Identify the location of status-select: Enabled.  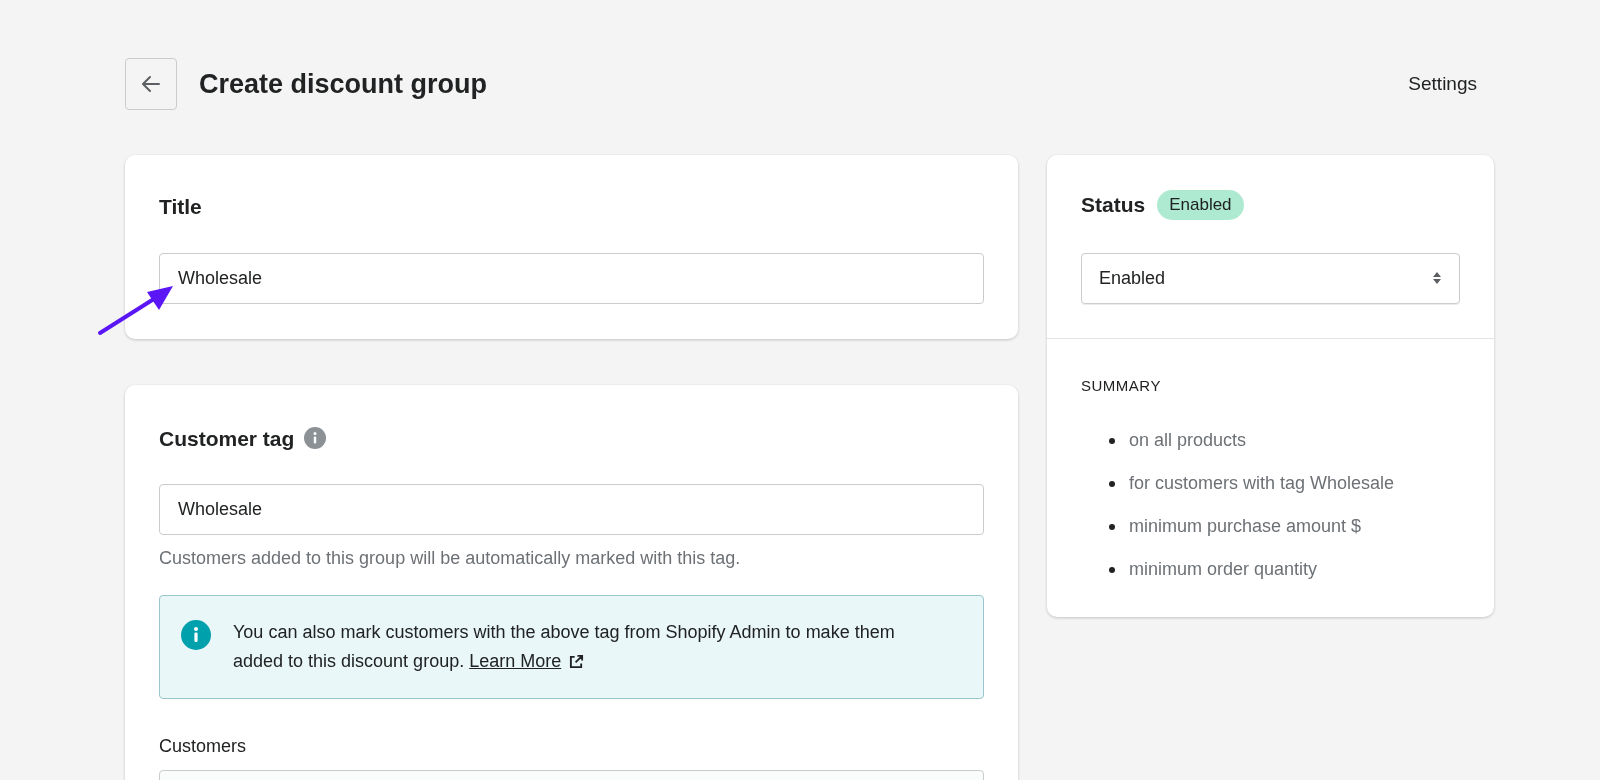
(1270, 278).